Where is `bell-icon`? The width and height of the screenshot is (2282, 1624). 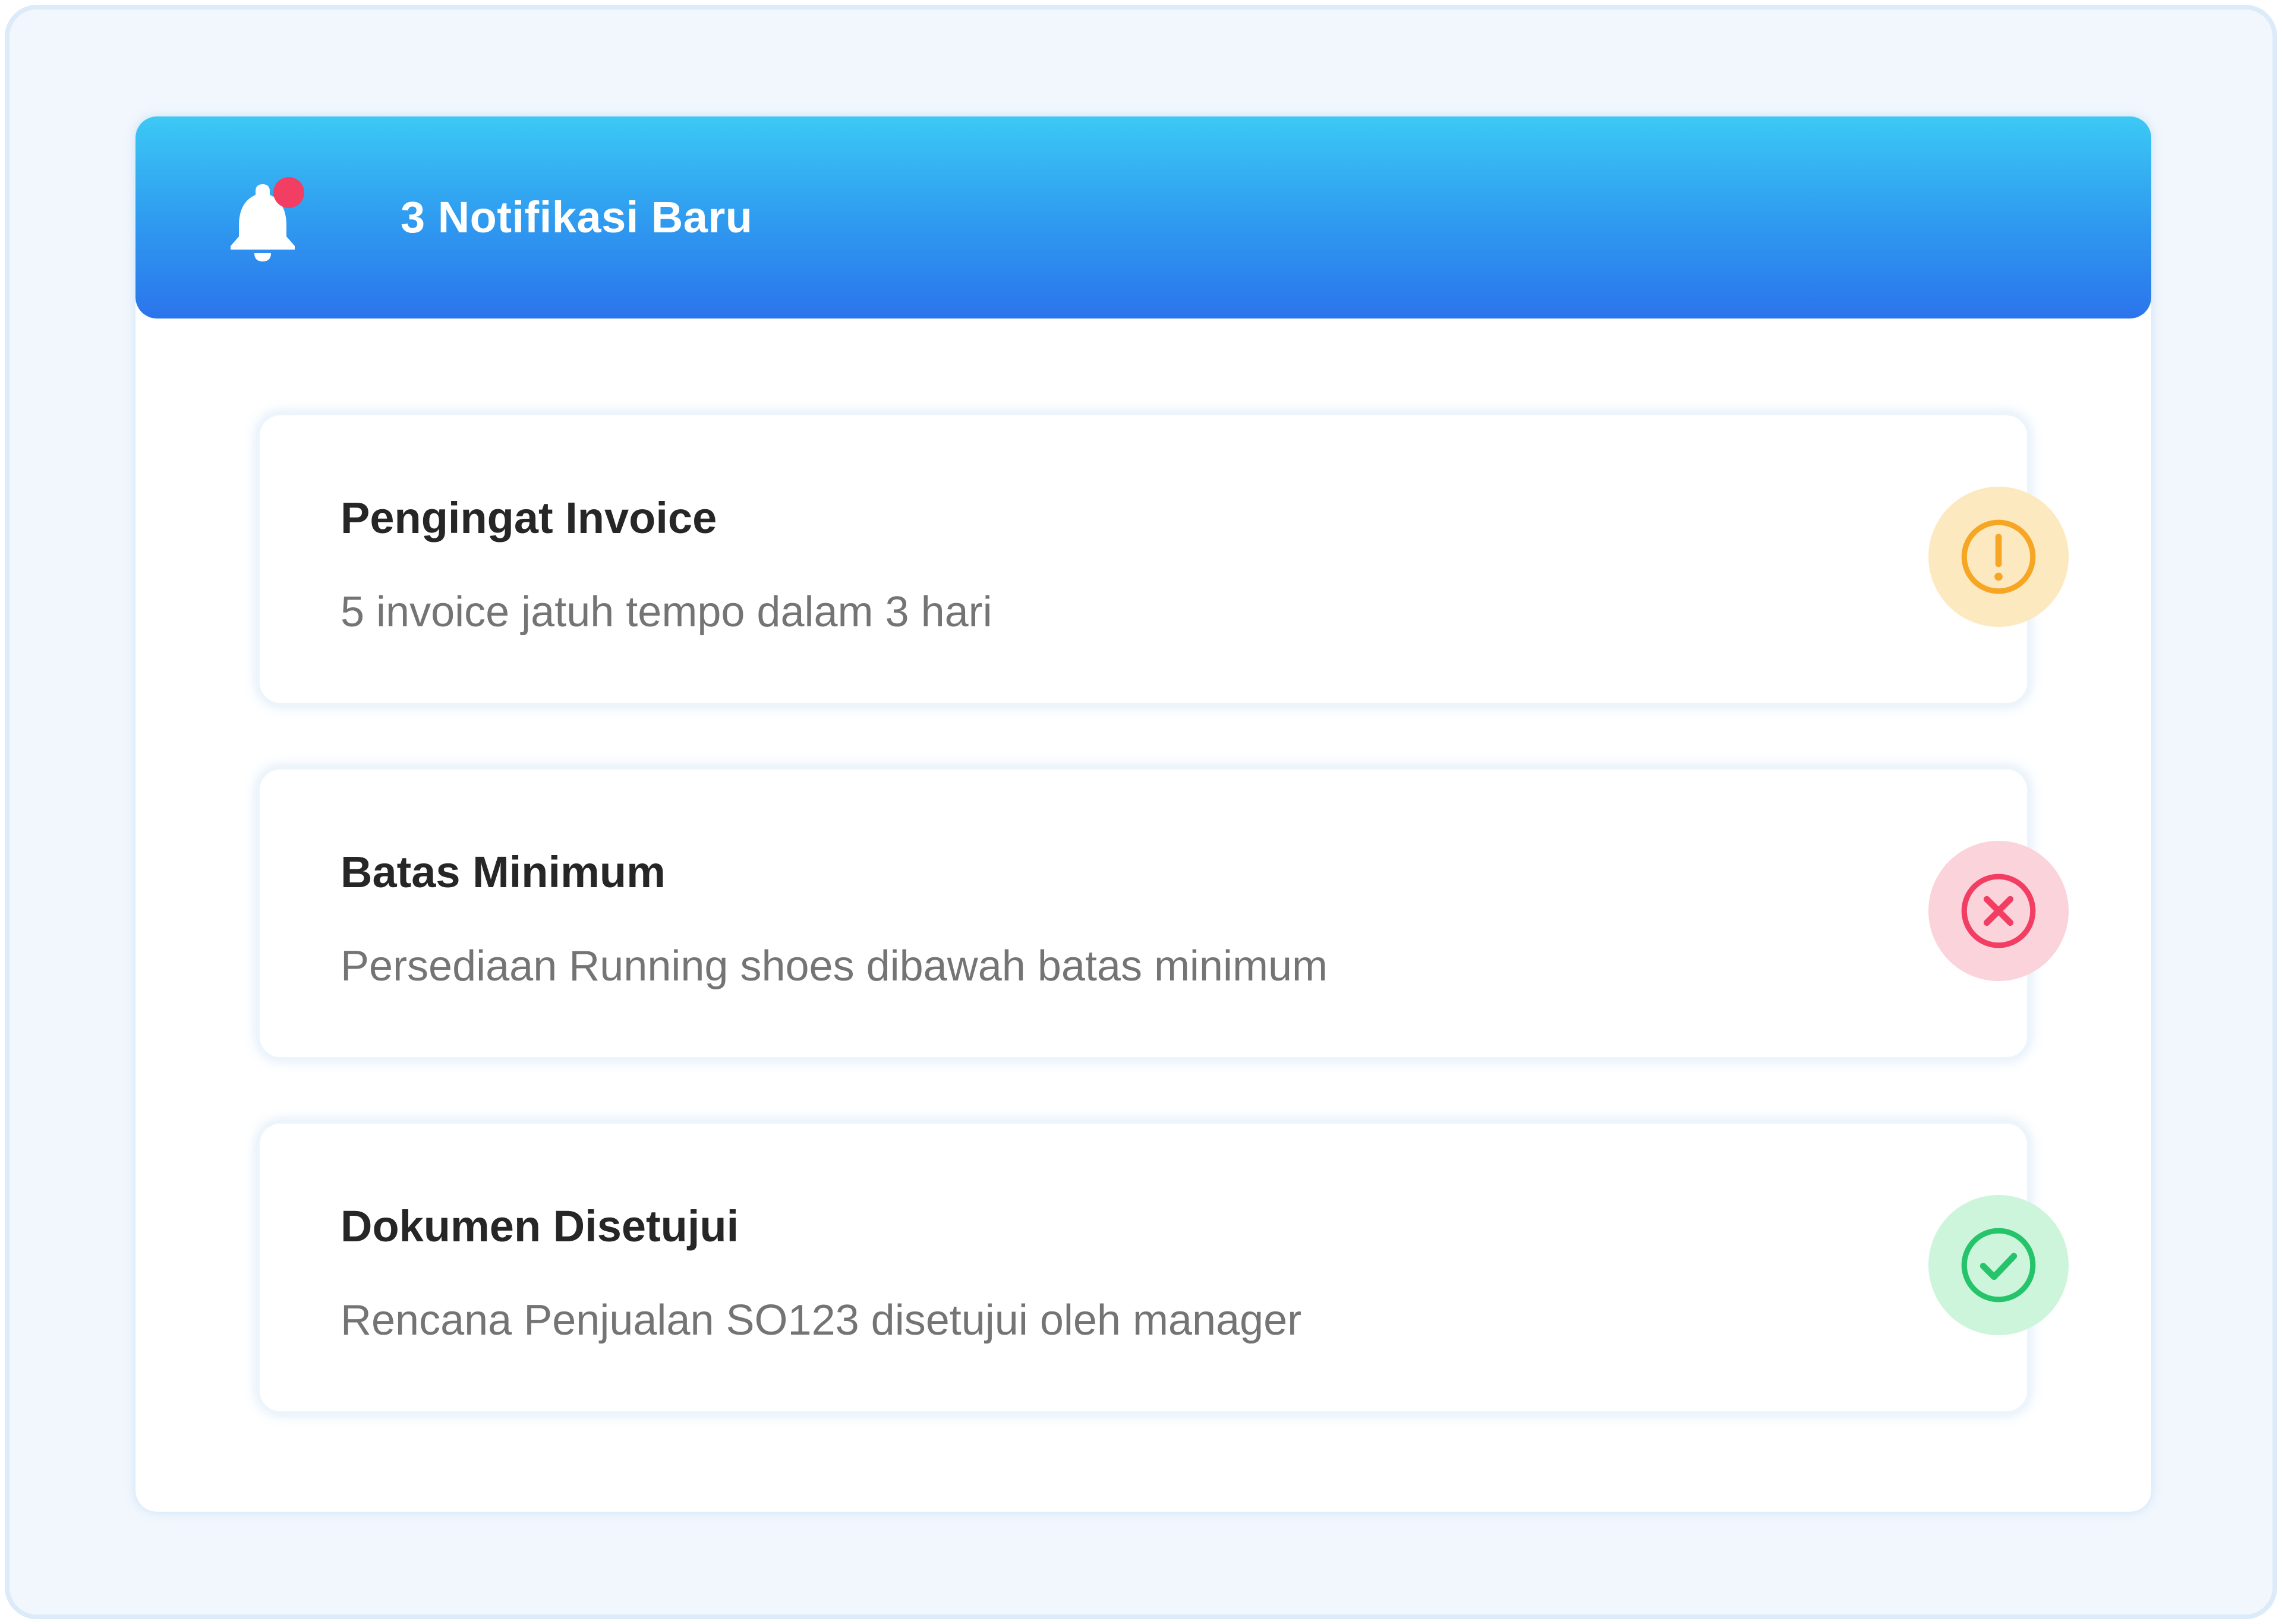 bell-icon is located at coordinates (266, 218).